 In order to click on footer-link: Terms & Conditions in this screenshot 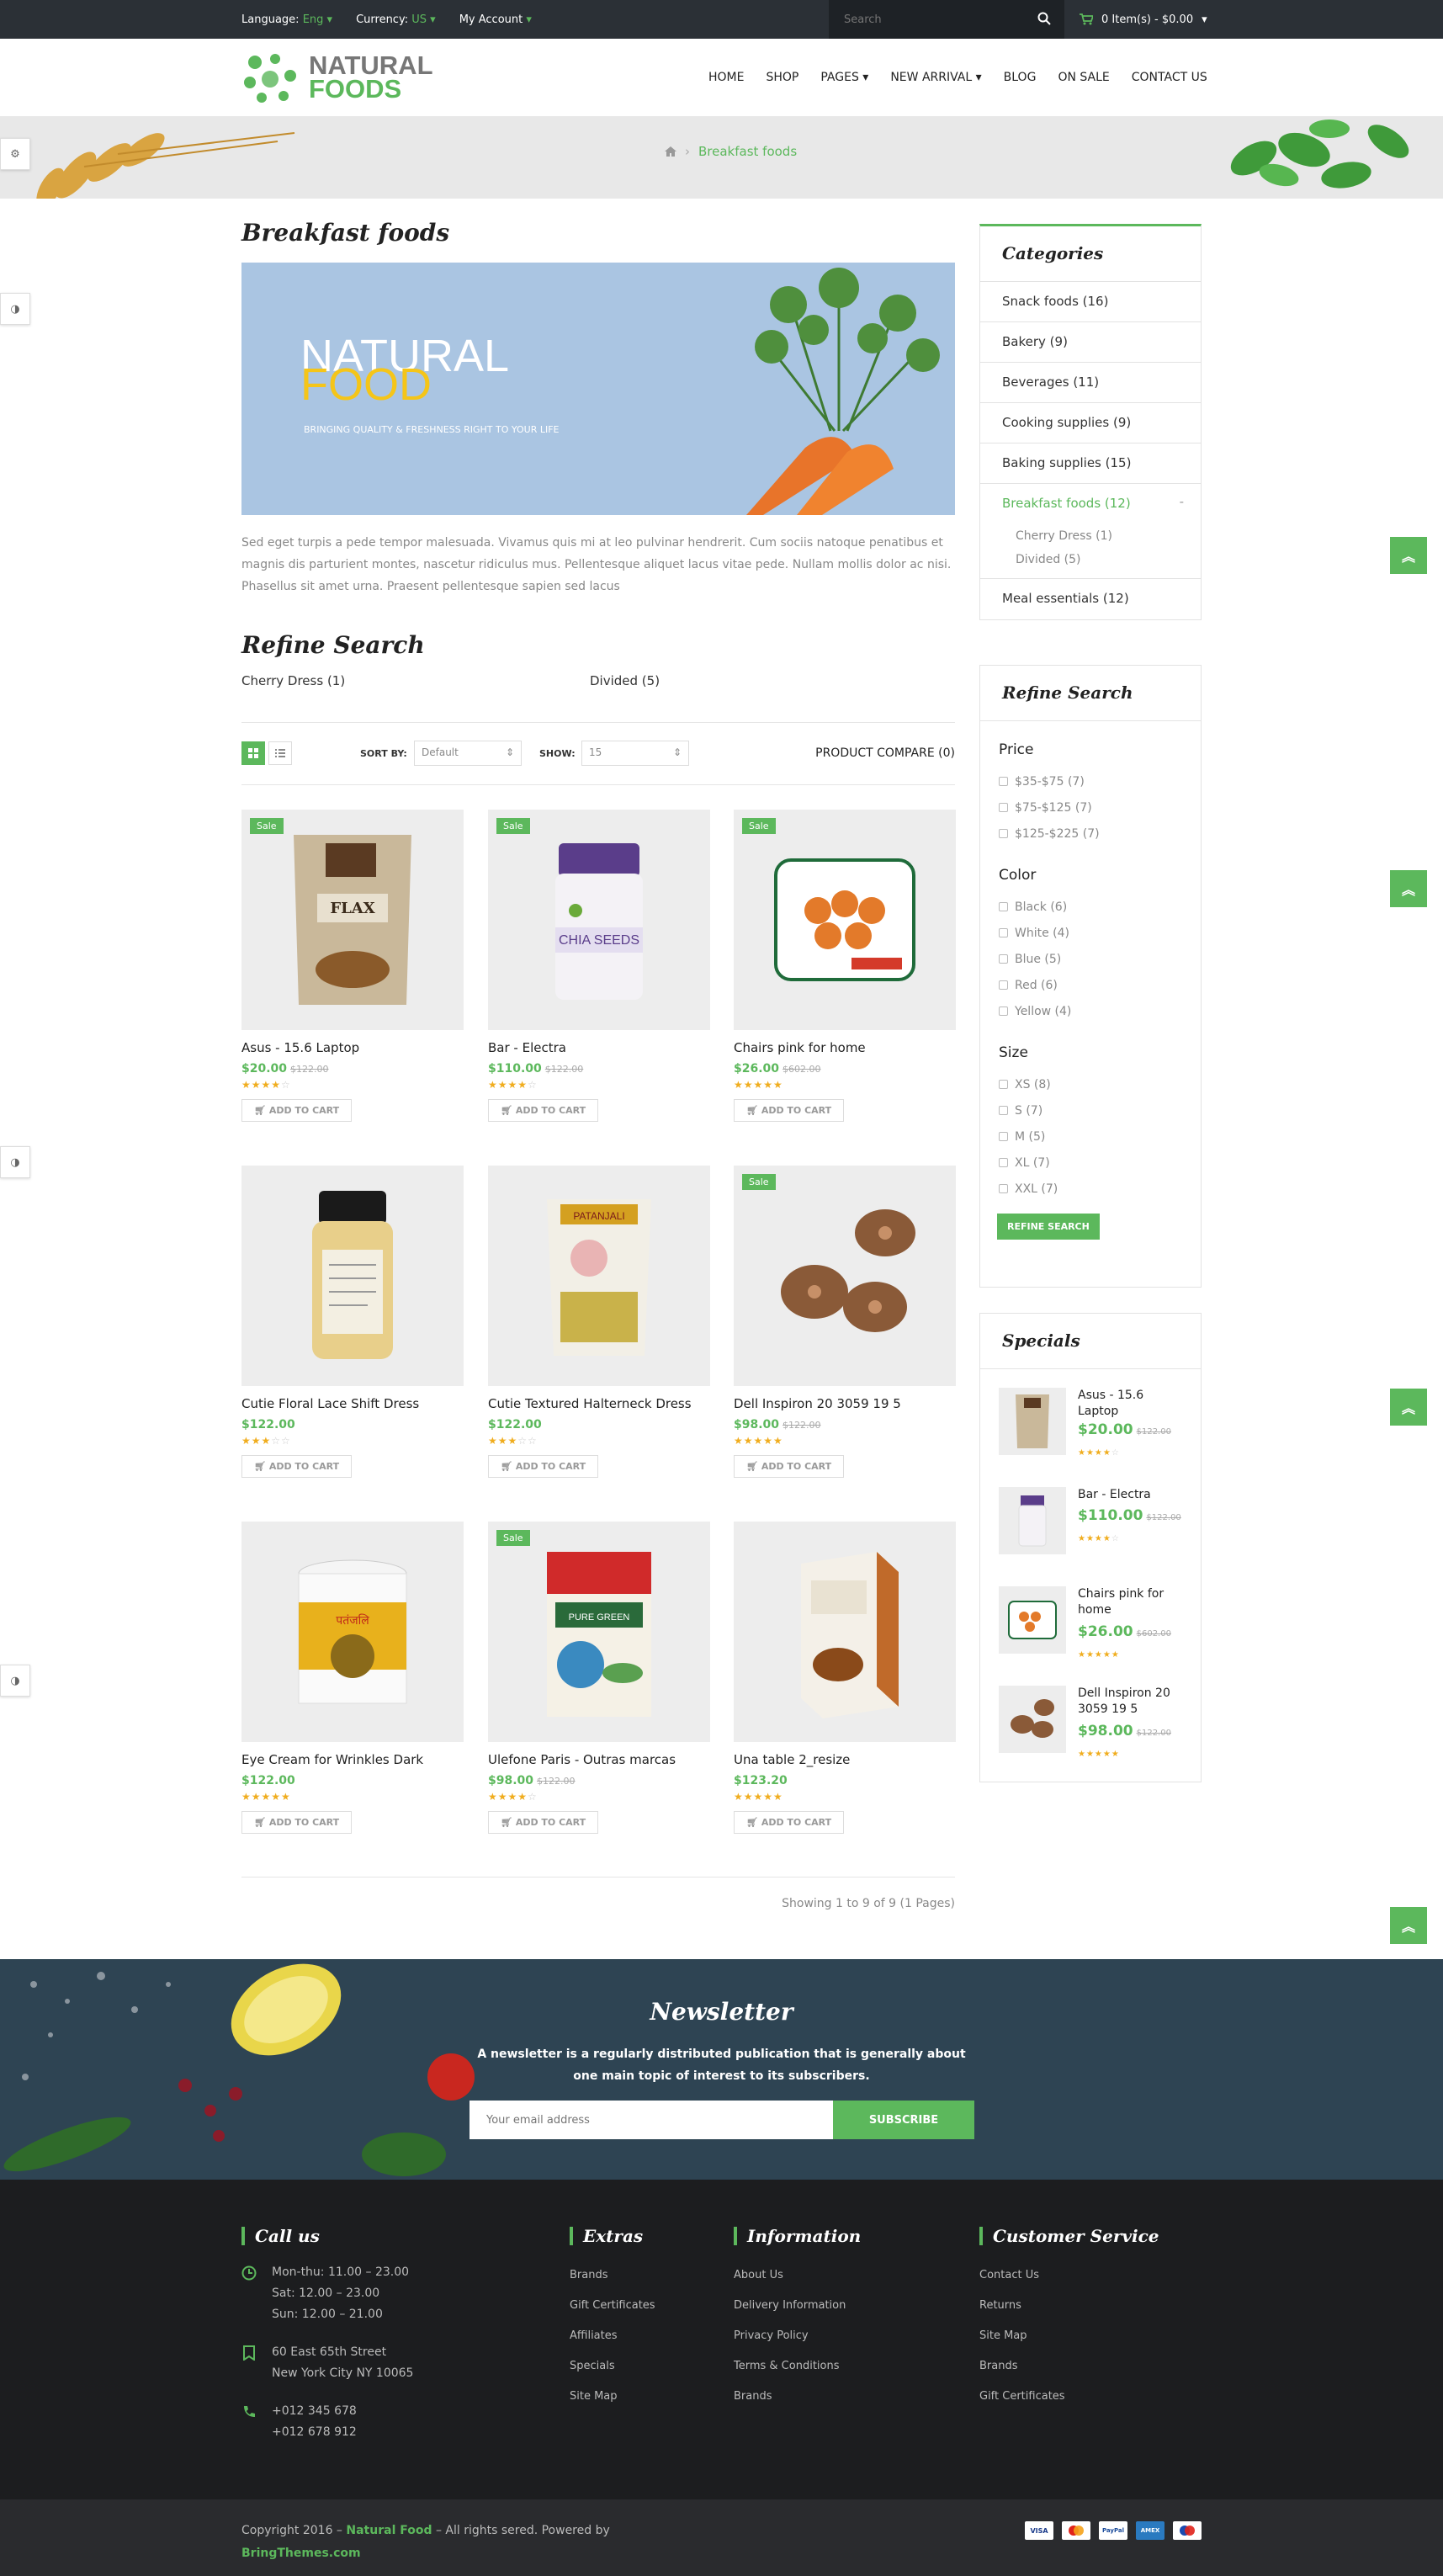, I will do `click(797, 2366)`.